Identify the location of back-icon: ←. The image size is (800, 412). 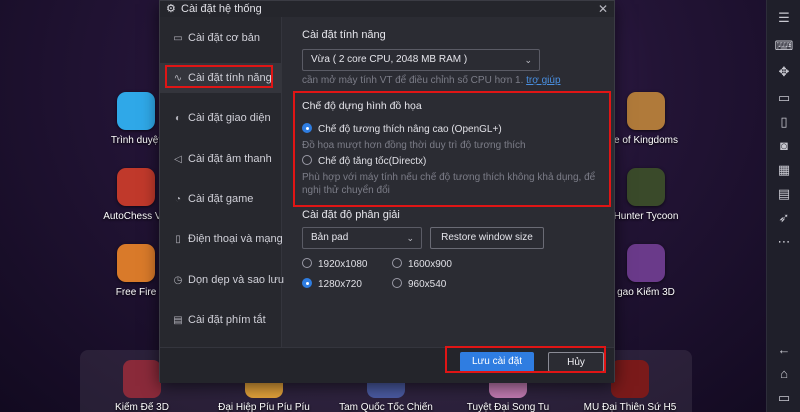
(784, 350).